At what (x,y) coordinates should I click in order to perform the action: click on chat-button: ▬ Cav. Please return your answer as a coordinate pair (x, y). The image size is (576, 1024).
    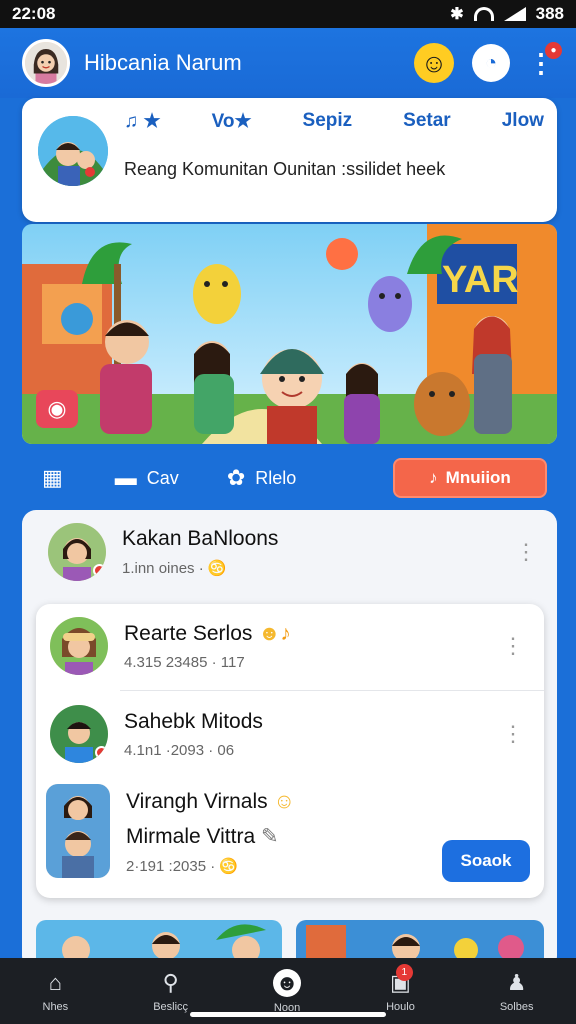
    Looking at the image, I should click on (147, 478).